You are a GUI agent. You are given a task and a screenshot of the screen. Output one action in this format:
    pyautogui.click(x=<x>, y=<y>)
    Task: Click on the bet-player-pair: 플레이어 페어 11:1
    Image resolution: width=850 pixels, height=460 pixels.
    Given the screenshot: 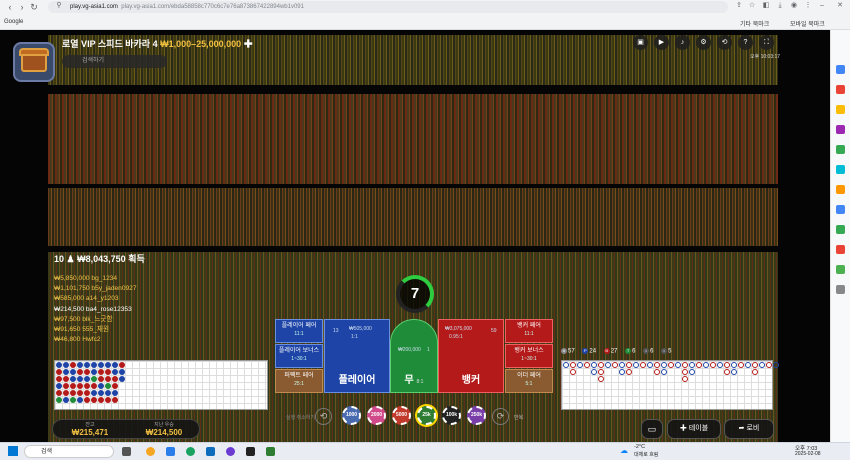 What is the action you would take?
    pyautogui.click(x=299, y=331)
    